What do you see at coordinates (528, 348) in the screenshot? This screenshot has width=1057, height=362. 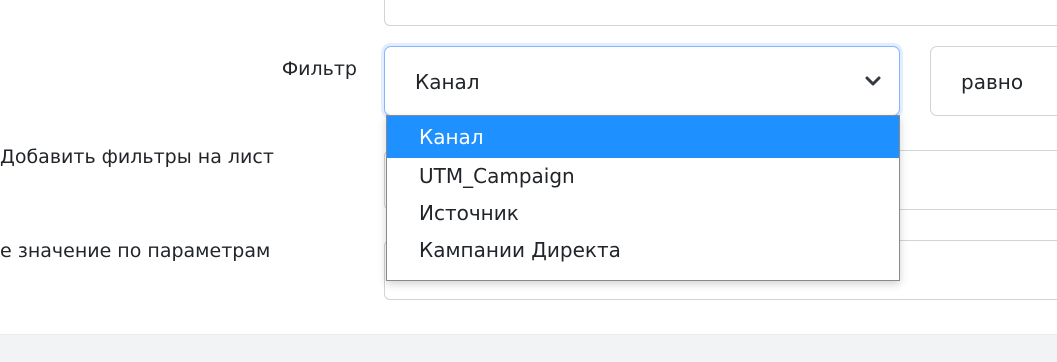 I see `footer-bar` at bounding box center [528, 348].